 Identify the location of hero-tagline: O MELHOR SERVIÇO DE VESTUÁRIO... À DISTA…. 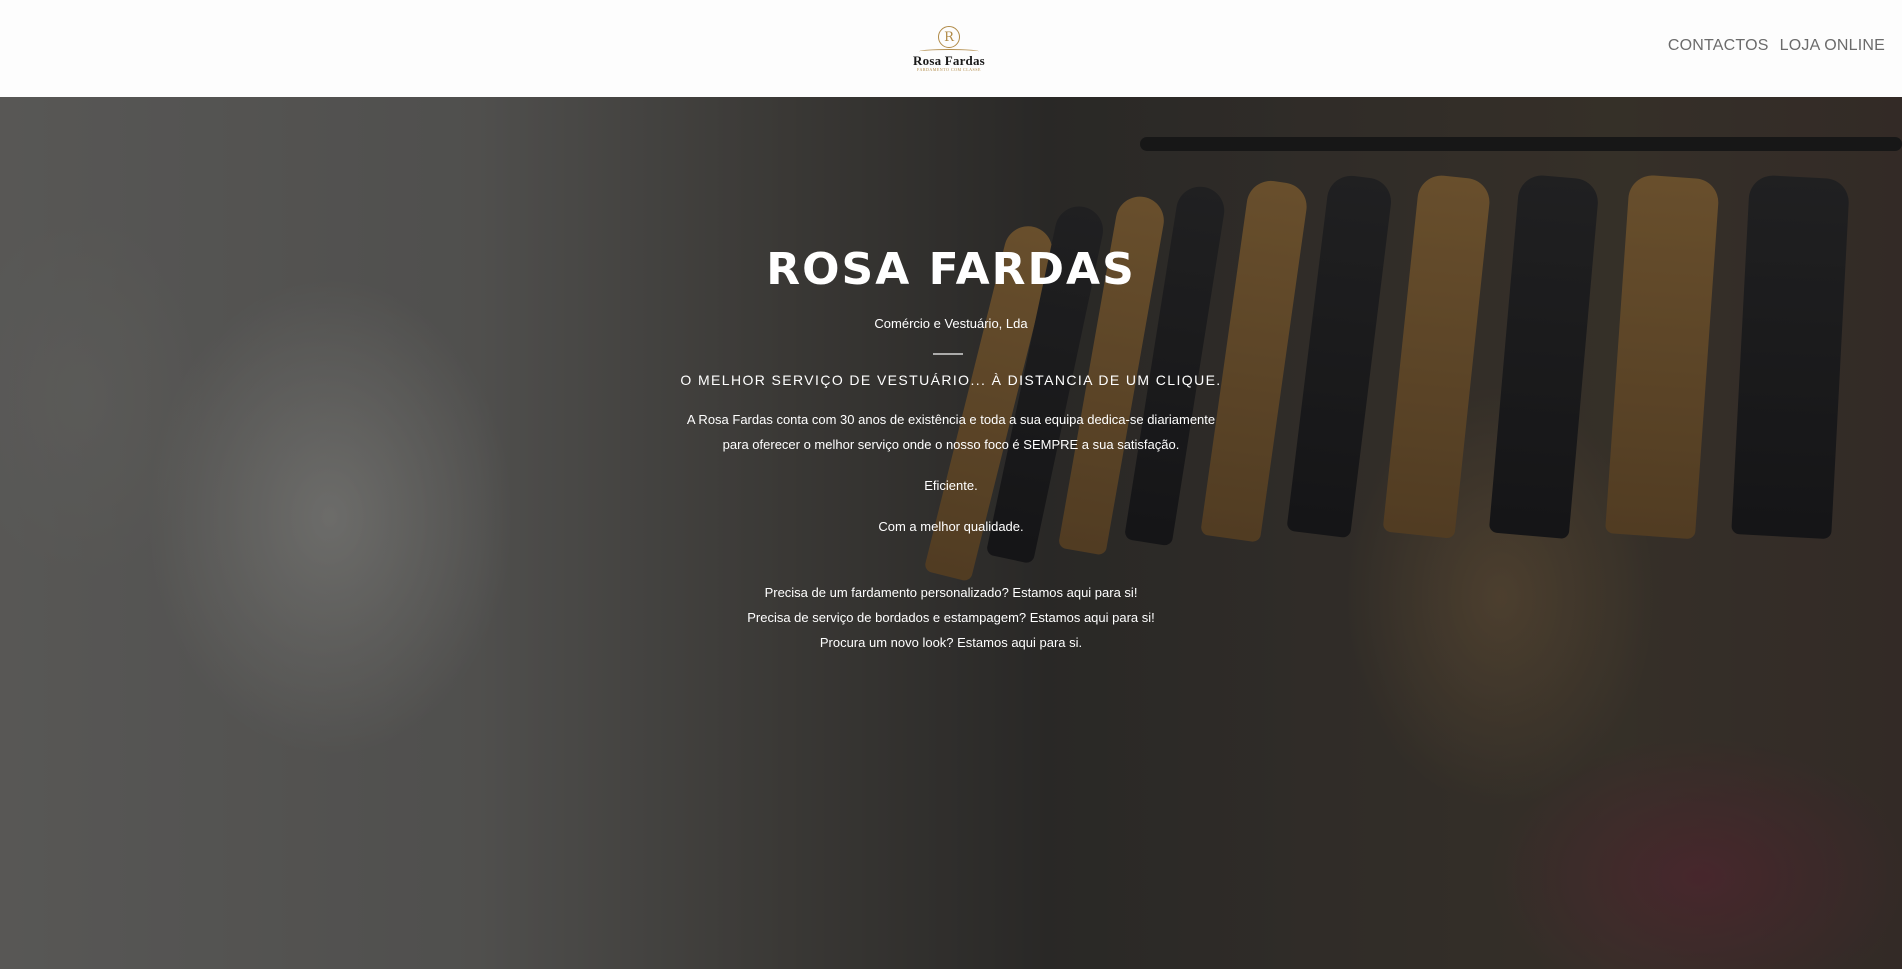
(951, 380).